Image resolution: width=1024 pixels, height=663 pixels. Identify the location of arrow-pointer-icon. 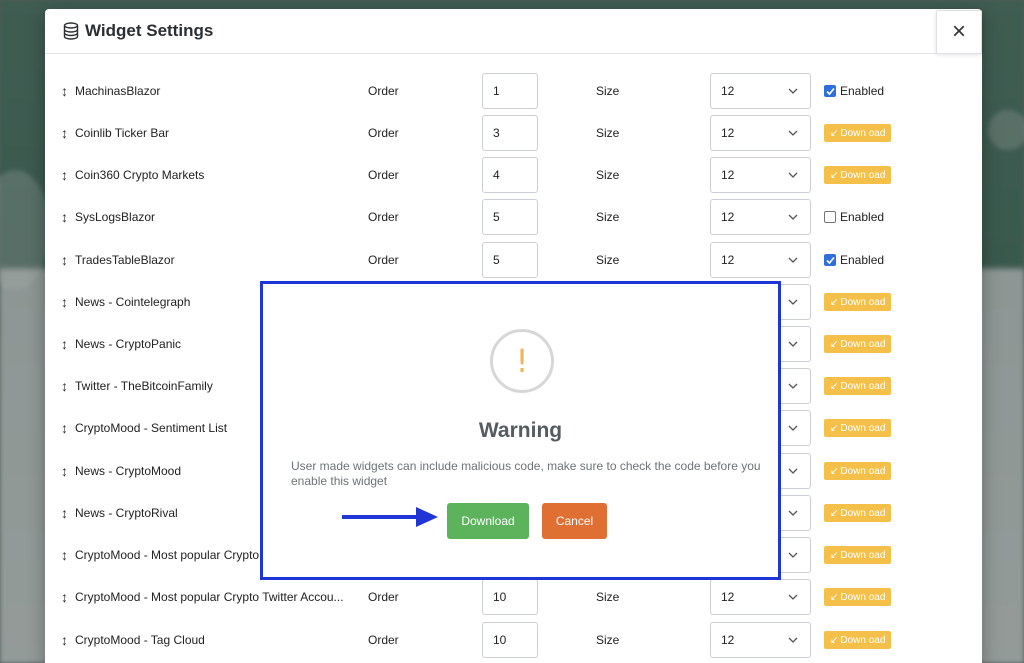
(390, 517).